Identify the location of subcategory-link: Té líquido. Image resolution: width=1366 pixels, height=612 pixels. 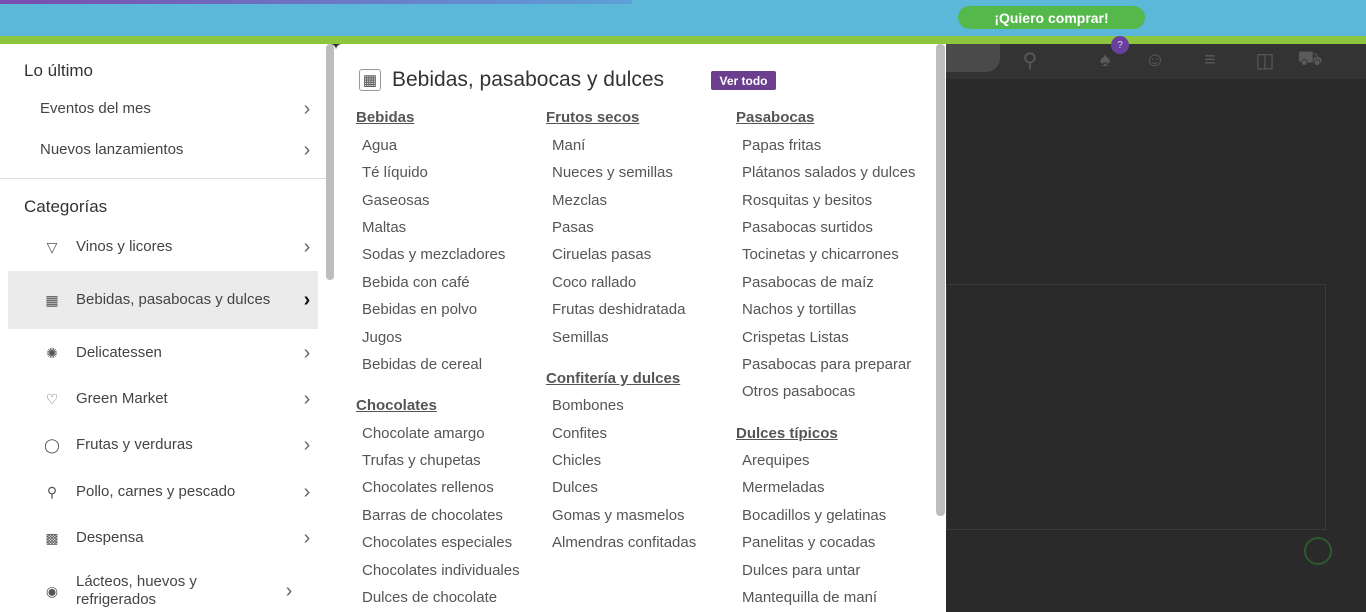
(395, 172).